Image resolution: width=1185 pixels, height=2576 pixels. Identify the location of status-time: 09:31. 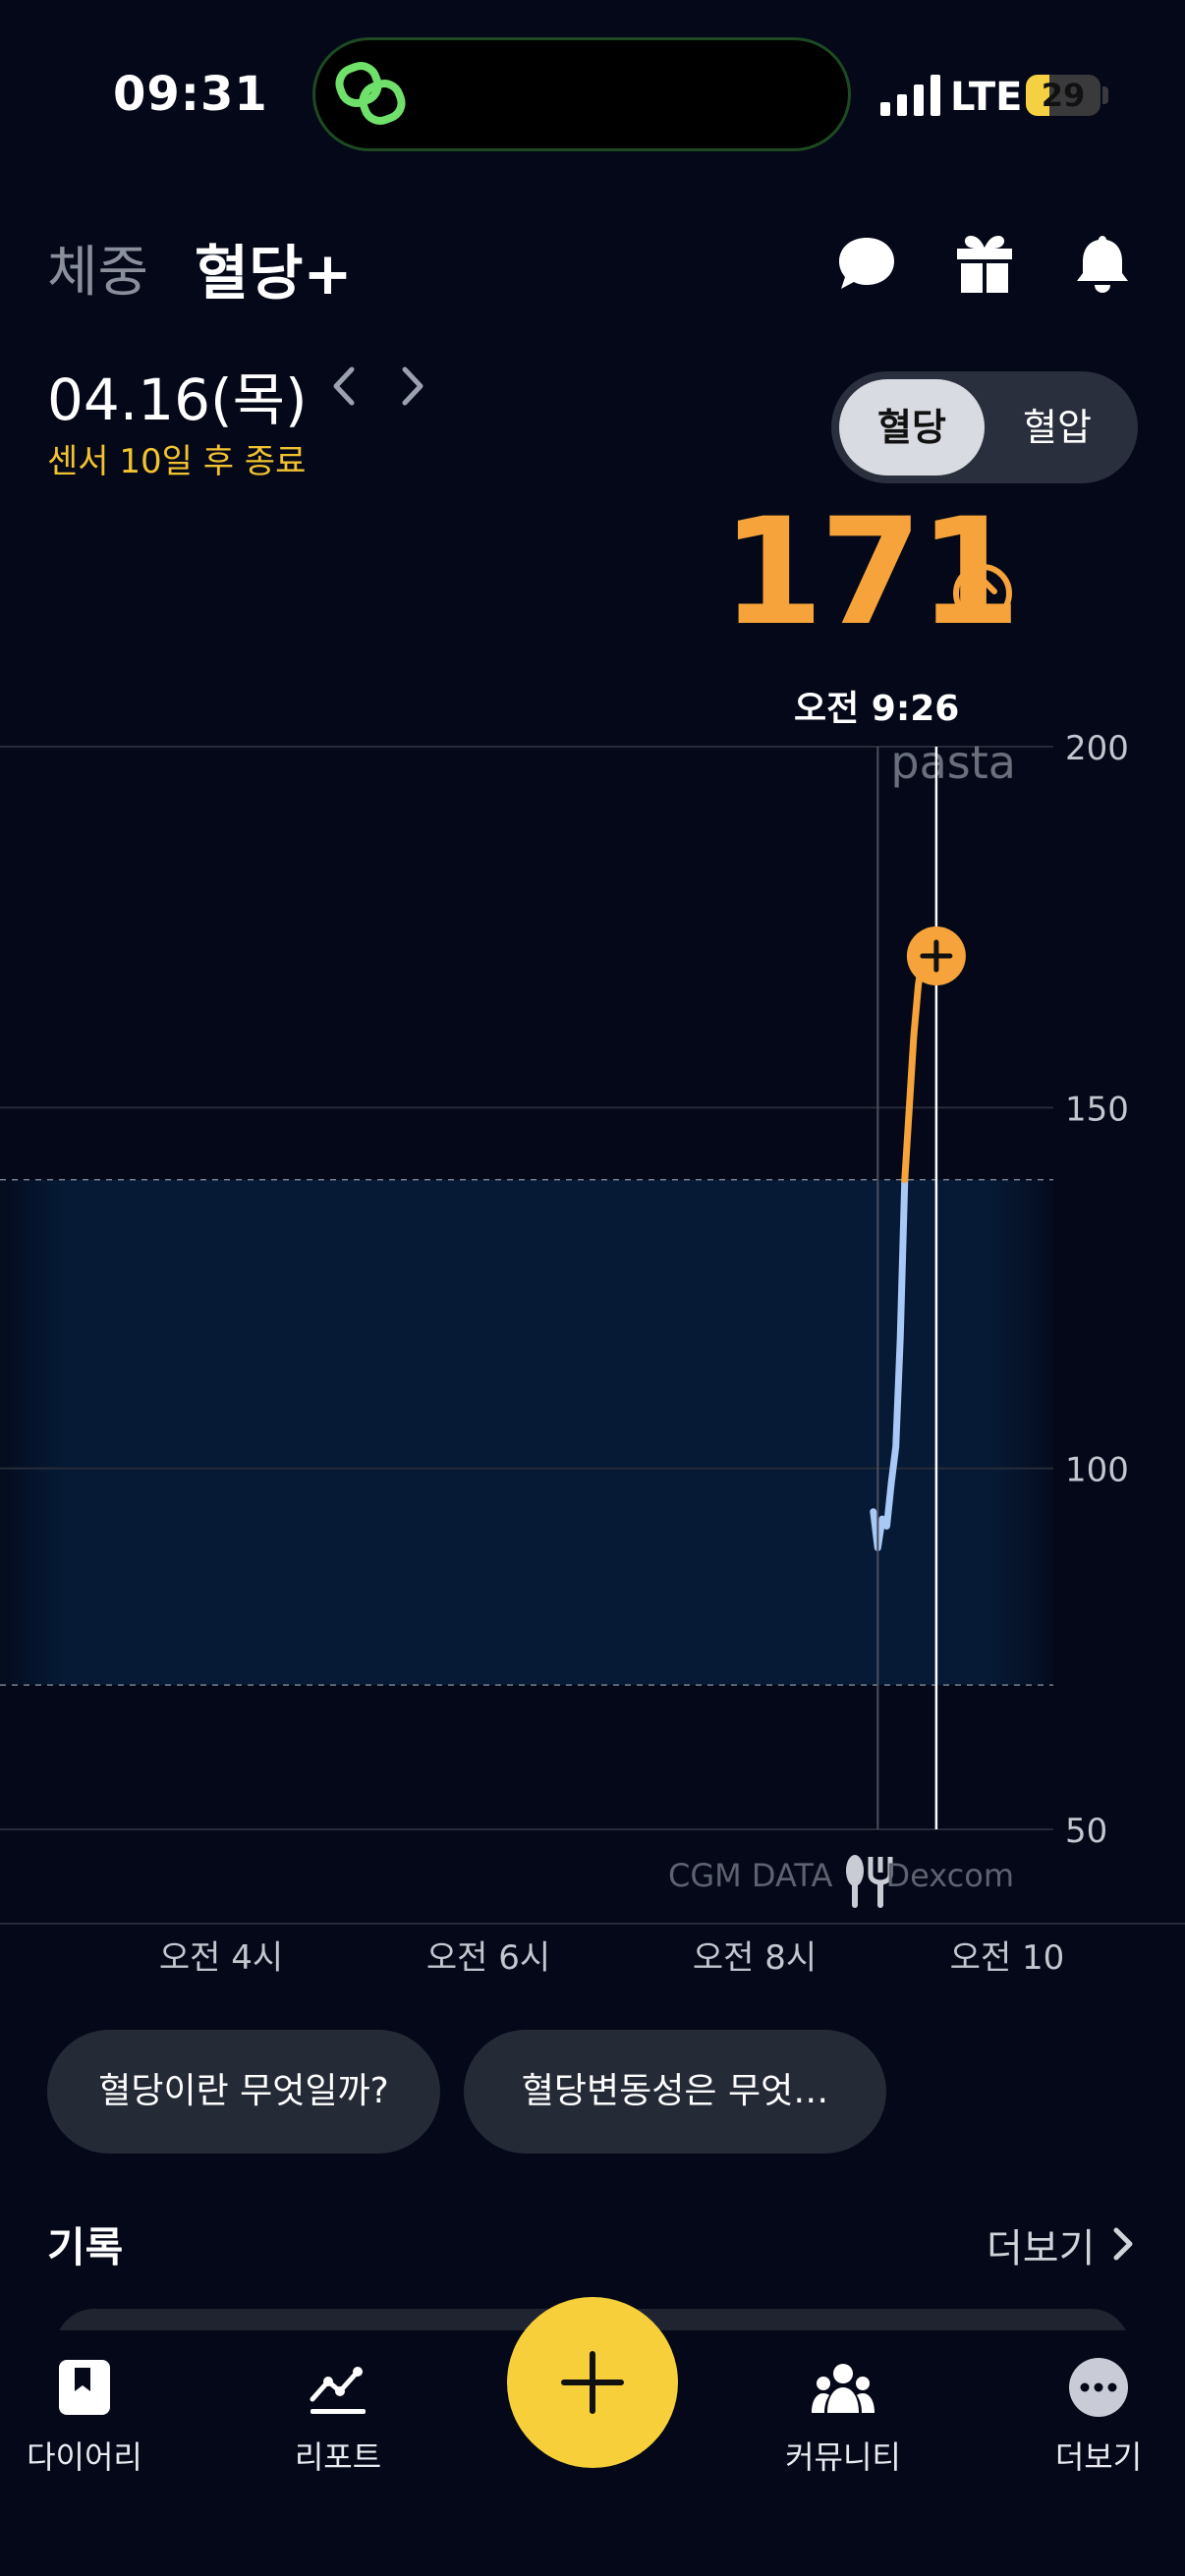
(191, 94).